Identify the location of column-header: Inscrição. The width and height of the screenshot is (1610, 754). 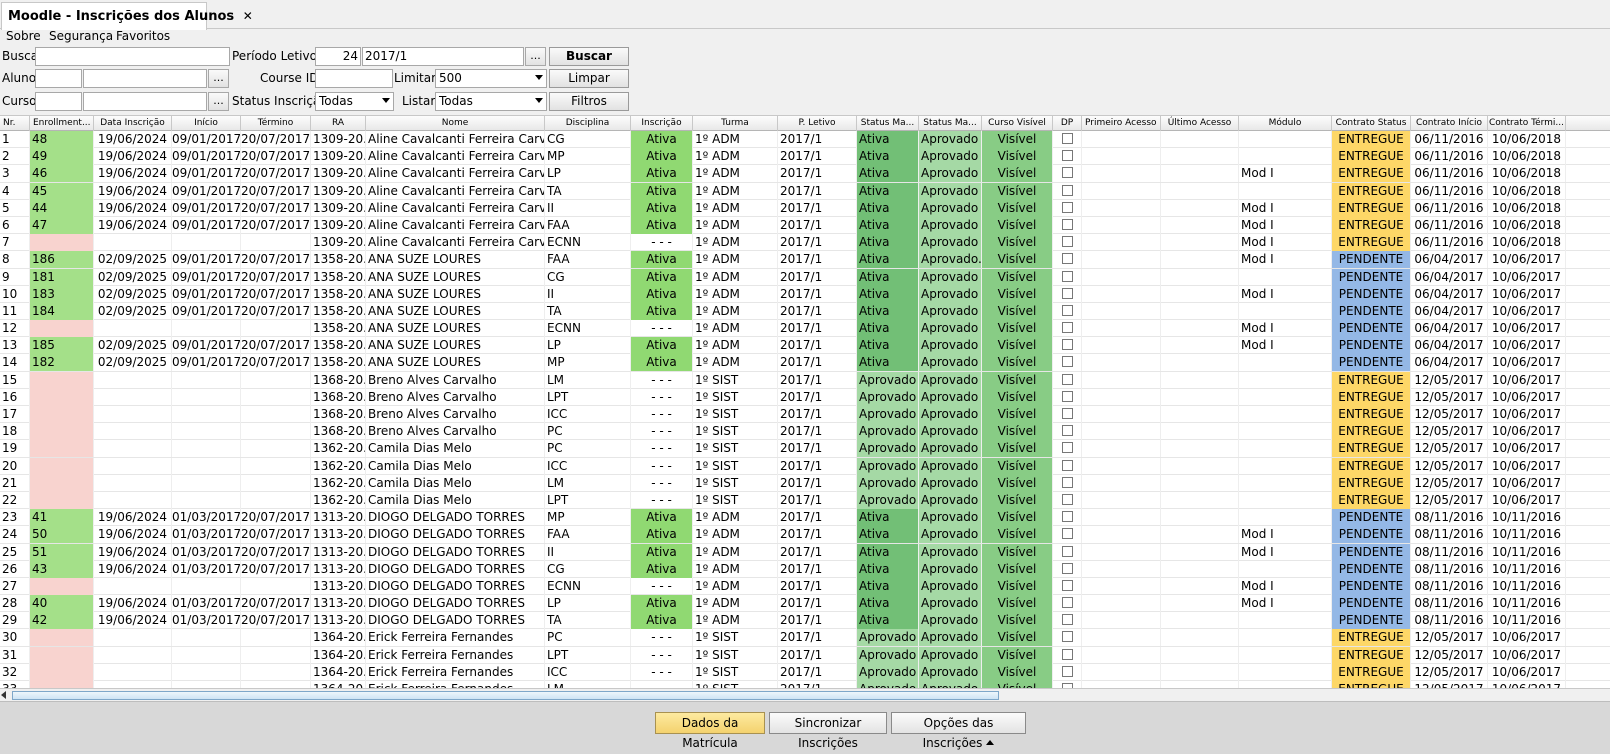
(662, 123).